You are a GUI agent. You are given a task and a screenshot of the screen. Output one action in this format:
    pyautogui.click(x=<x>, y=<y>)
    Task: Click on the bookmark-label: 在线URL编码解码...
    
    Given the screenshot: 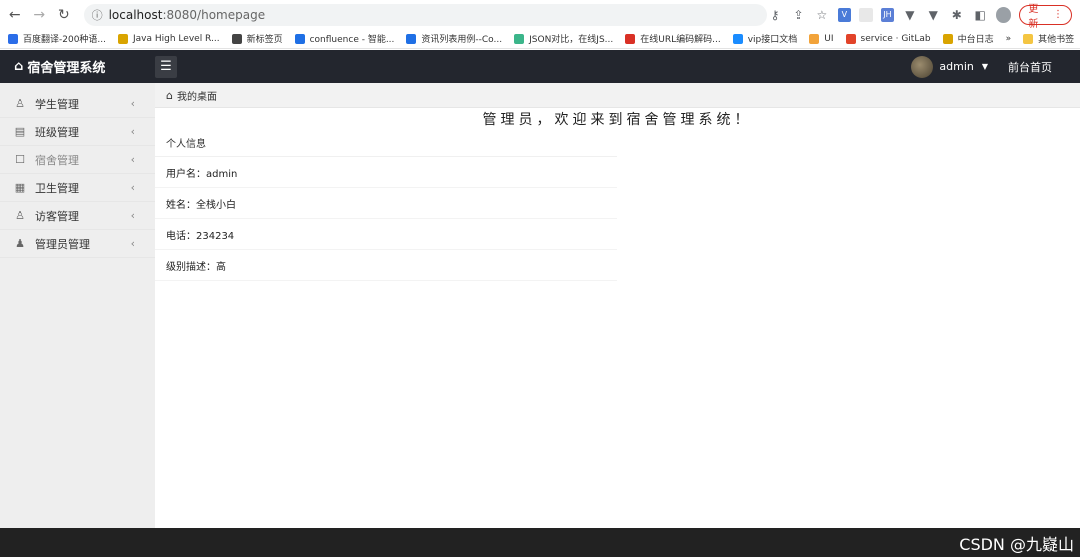 What is the action you would take?
    pyautogui.click(x=680, y=40)
    